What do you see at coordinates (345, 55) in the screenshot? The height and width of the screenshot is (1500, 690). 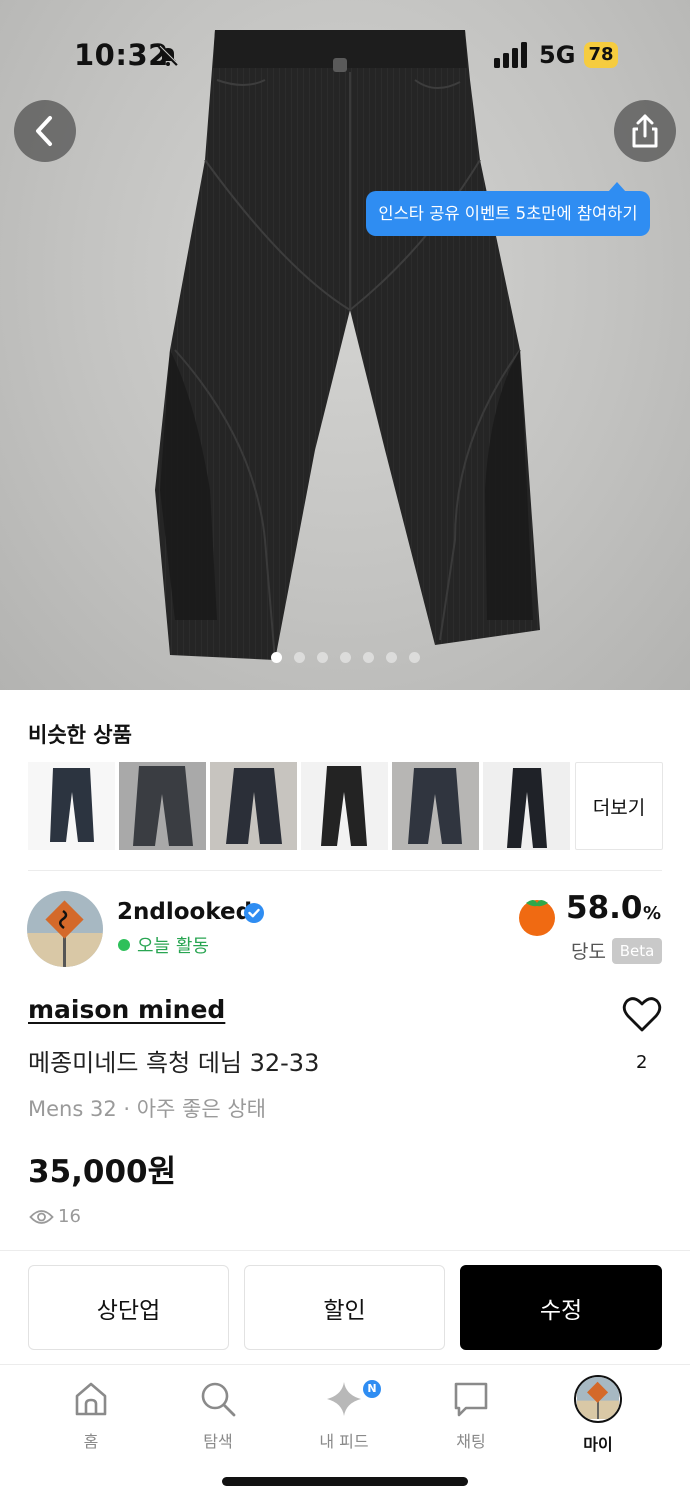 I see `status-bar: 10:32 5G 78` at bounding box center [345, 55].